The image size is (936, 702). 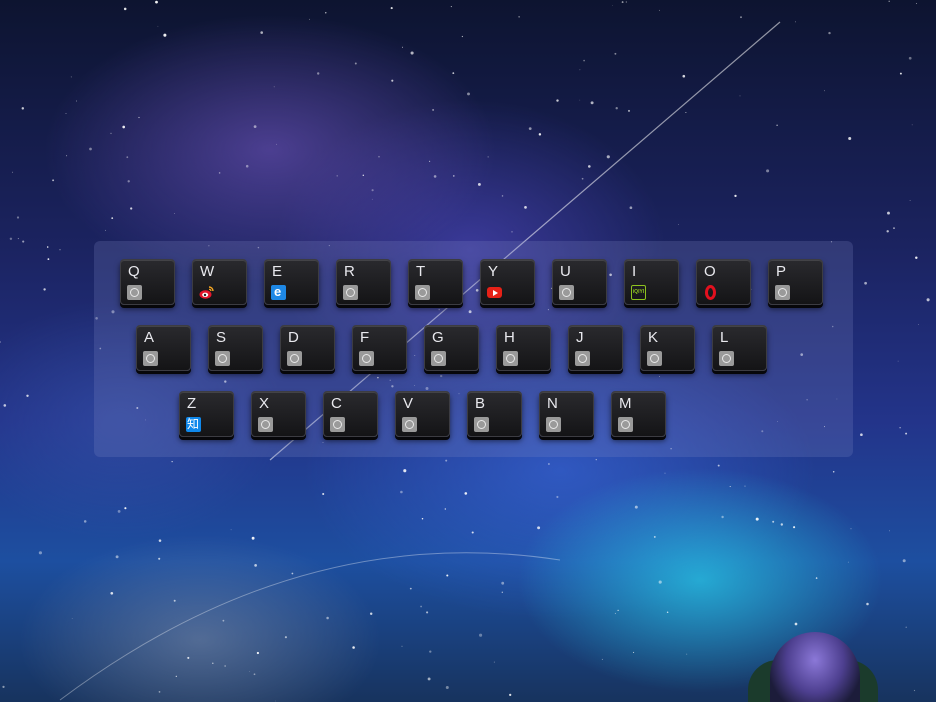 What do you see at coordinates (625, 403) in the screenshot?
I see `key-letter: M` at bounding box center [625, 403].